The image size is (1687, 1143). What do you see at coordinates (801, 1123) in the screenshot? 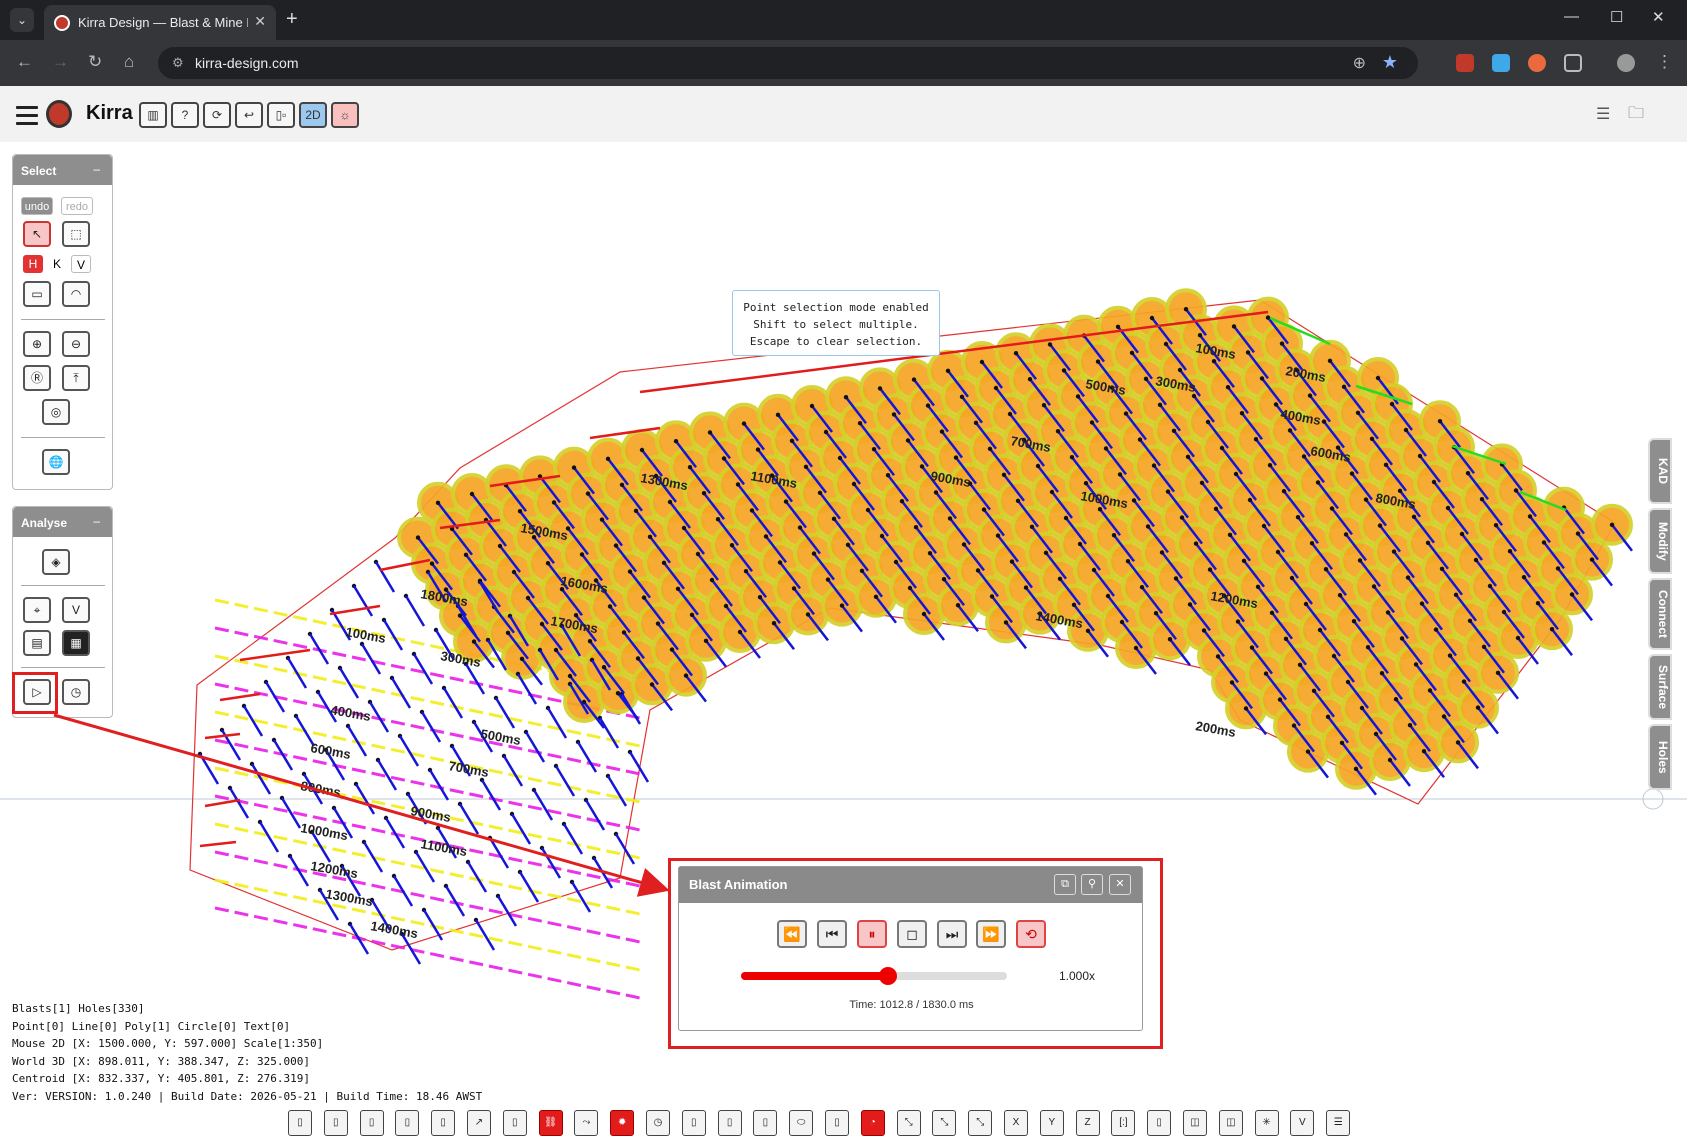
I see `cylinder-icon: ⬭` at bounding box center [801, 1123].